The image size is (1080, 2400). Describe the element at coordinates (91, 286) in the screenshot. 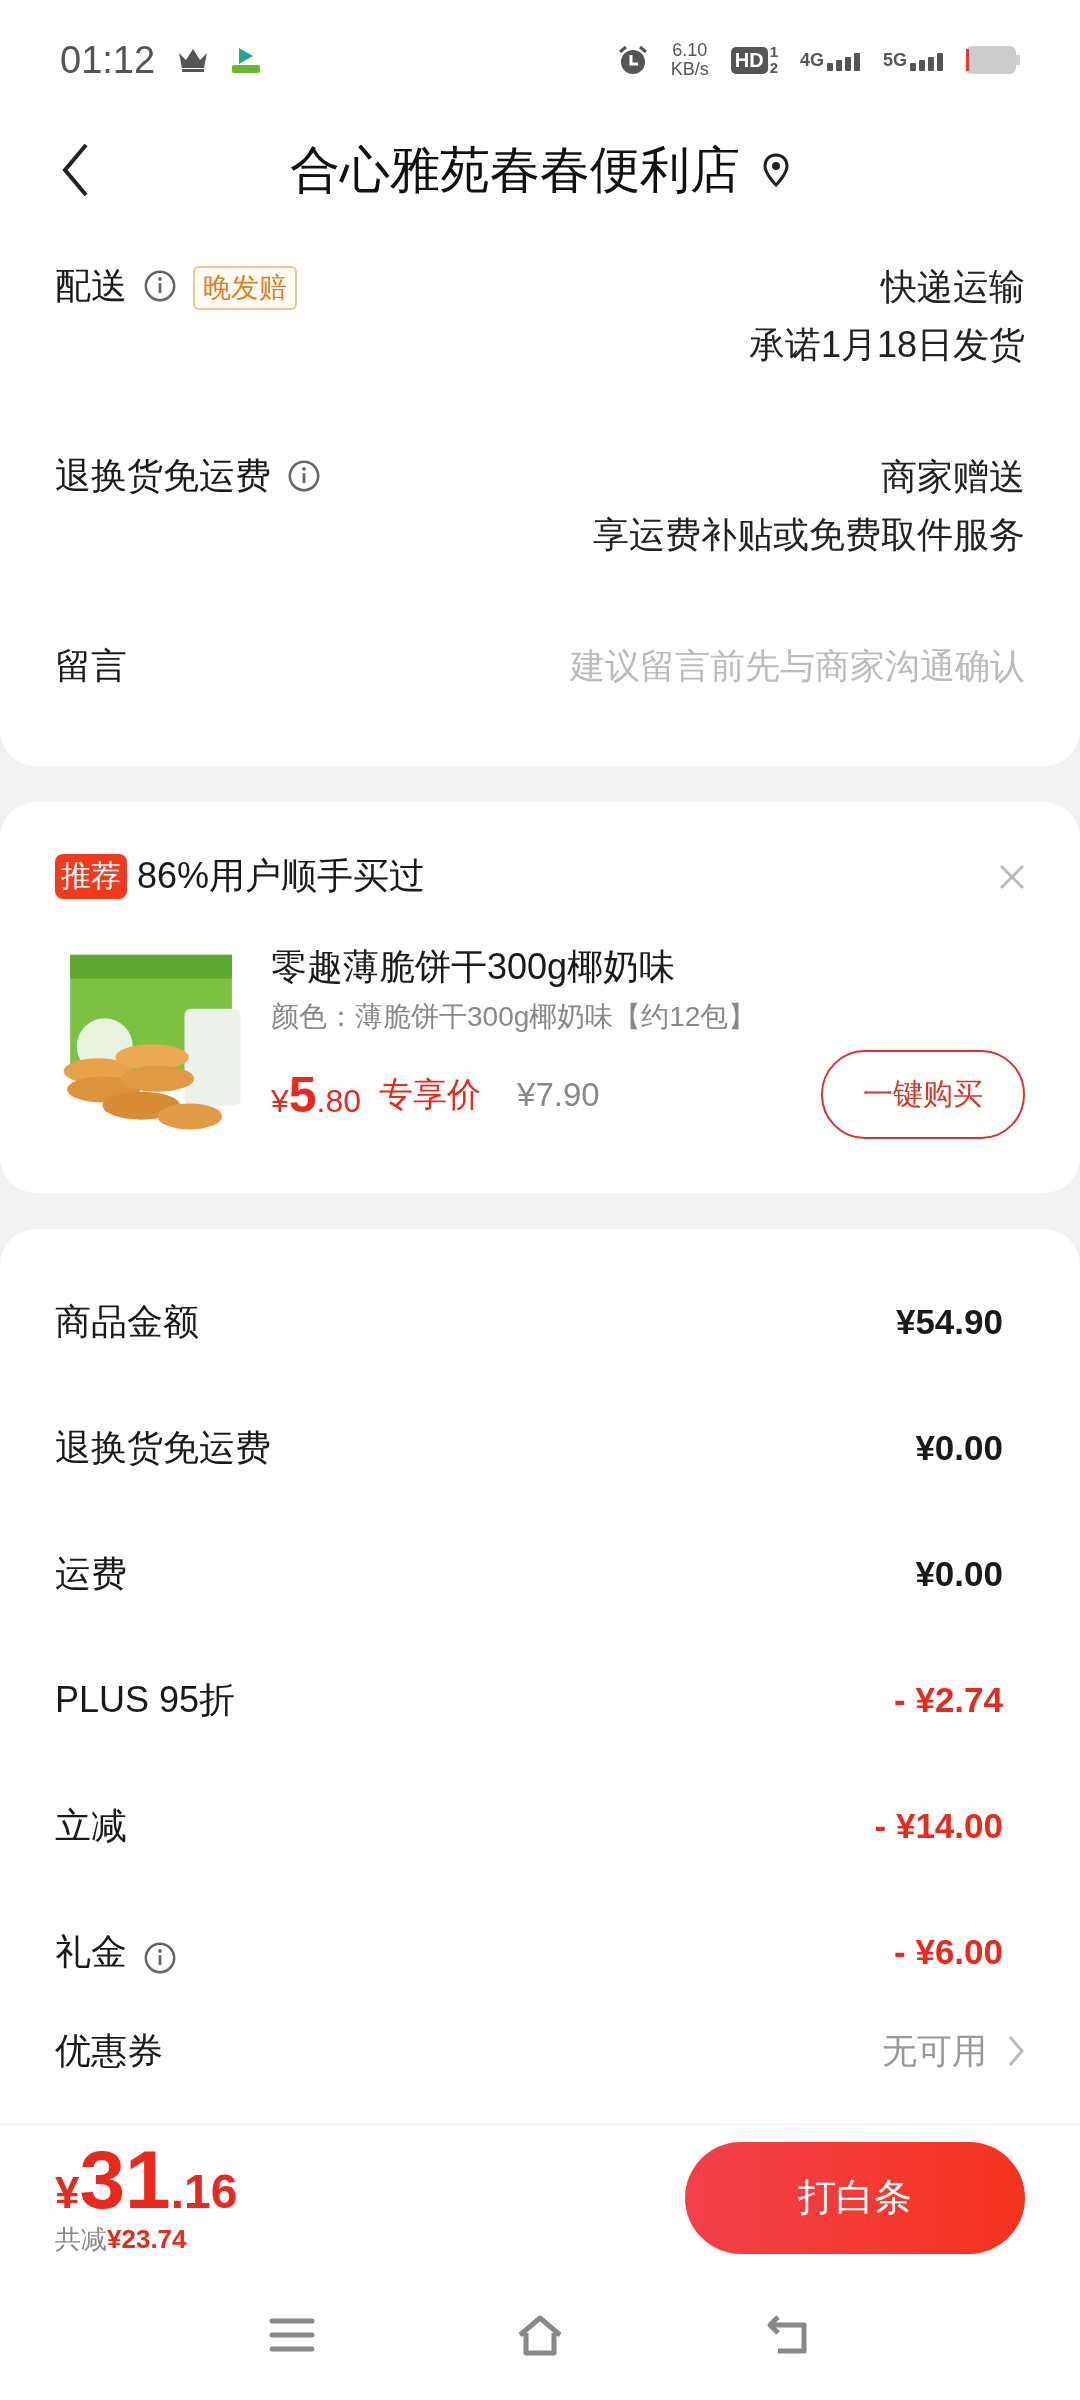

I see `order-label: 配送` at that location.